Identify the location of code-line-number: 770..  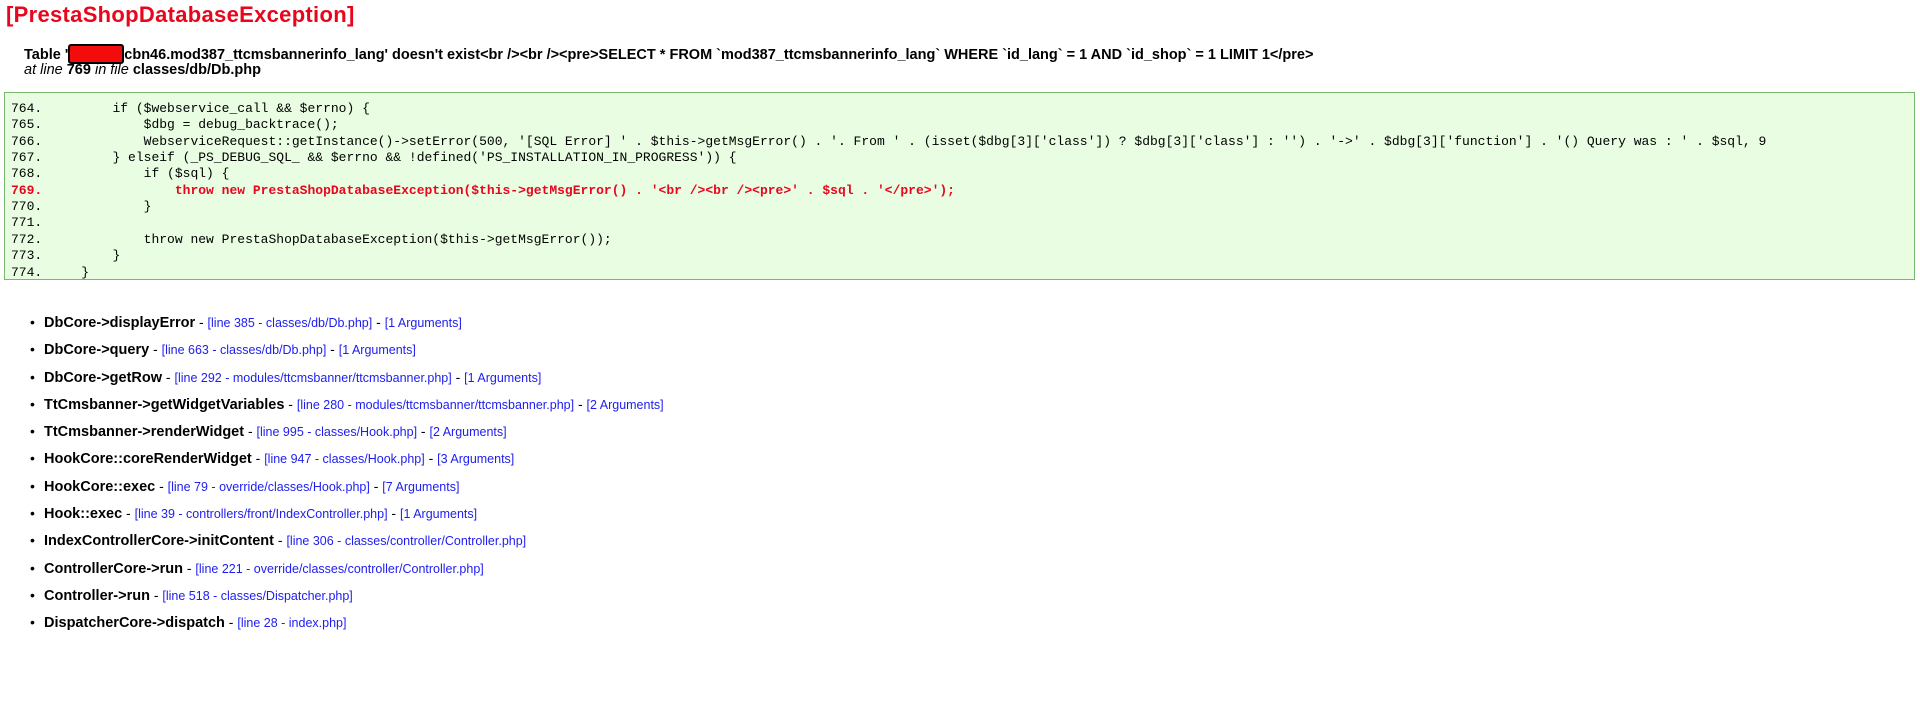
(27, 207).